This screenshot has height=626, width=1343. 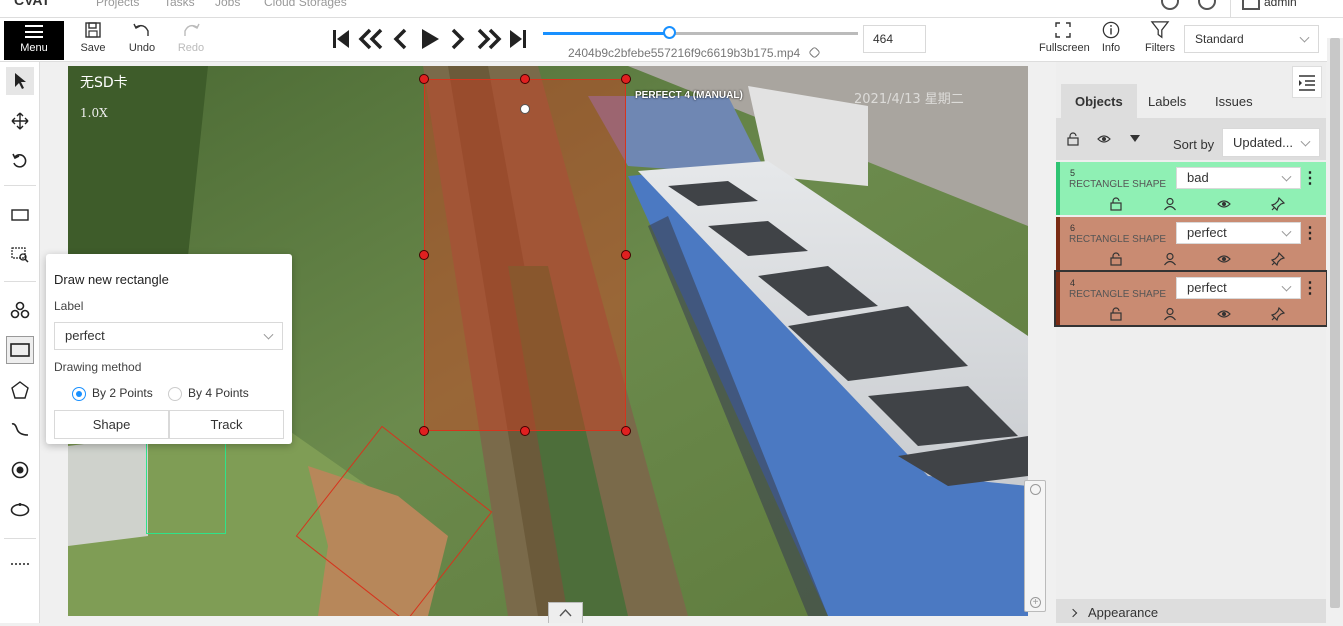 I want to click on object-card: 4 RECTANGLE SHAPE perfect ⋮, so click(x=1191, y=298).